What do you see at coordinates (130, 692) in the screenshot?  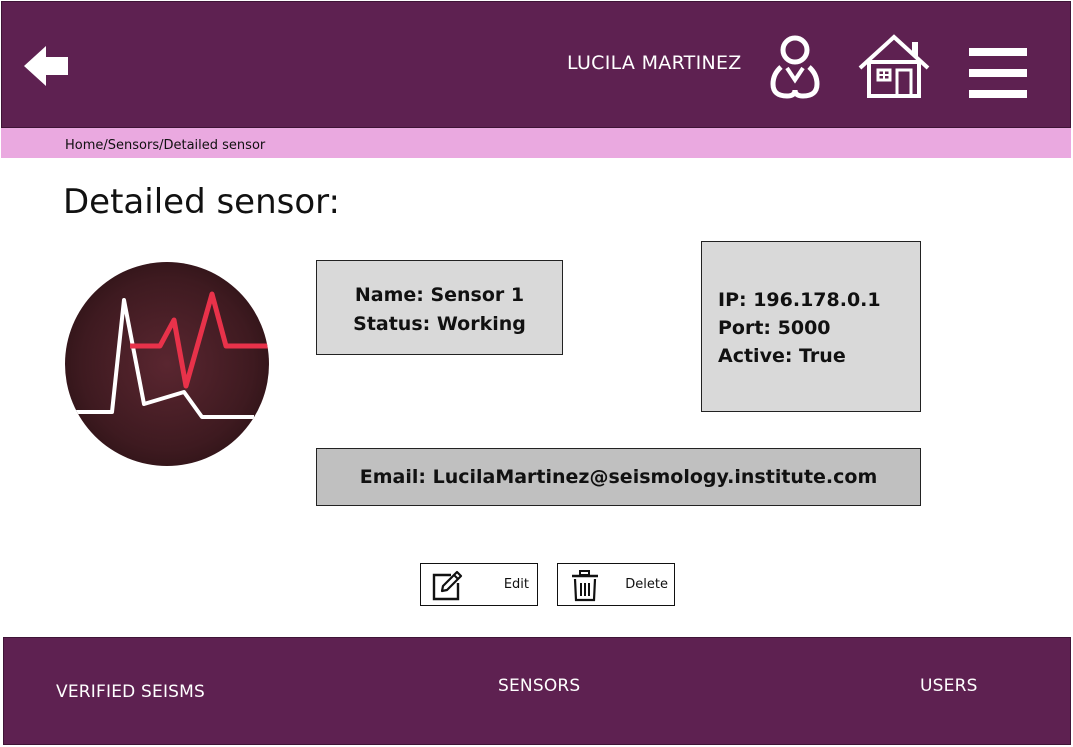 I see `nav-verified-seisms: VERIFIED SEISMS` at bounding box center [130, 692].